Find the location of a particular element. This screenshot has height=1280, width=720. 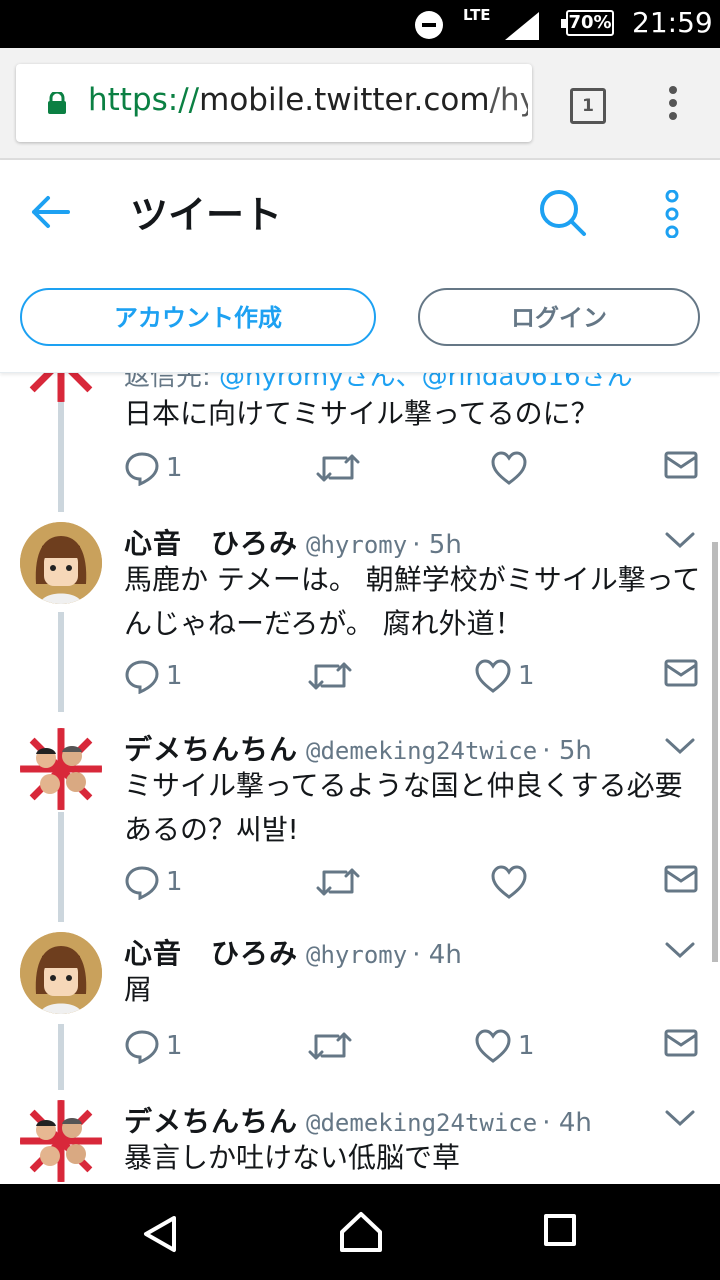

nav-back-icon is located at coordinates (160, 1234).